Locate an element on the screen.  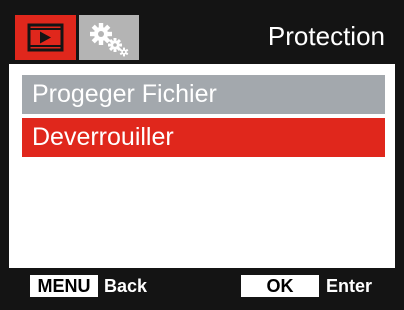
ok-key: OK is located at coordinates (280, 286).